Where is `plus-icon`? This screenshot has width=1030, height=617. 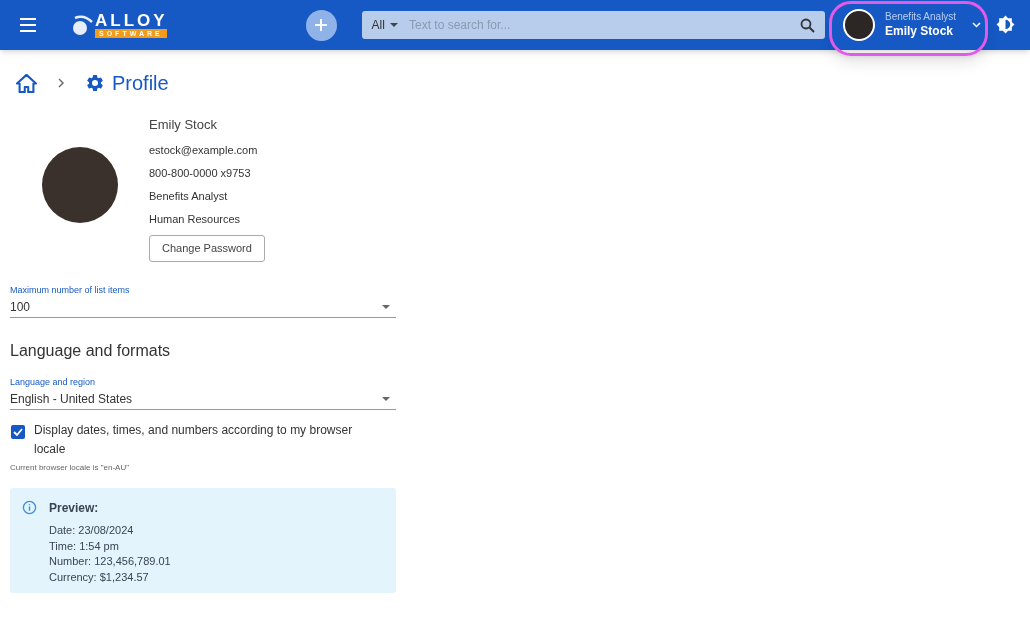 plus-icon is located at coordinates (321, 25).